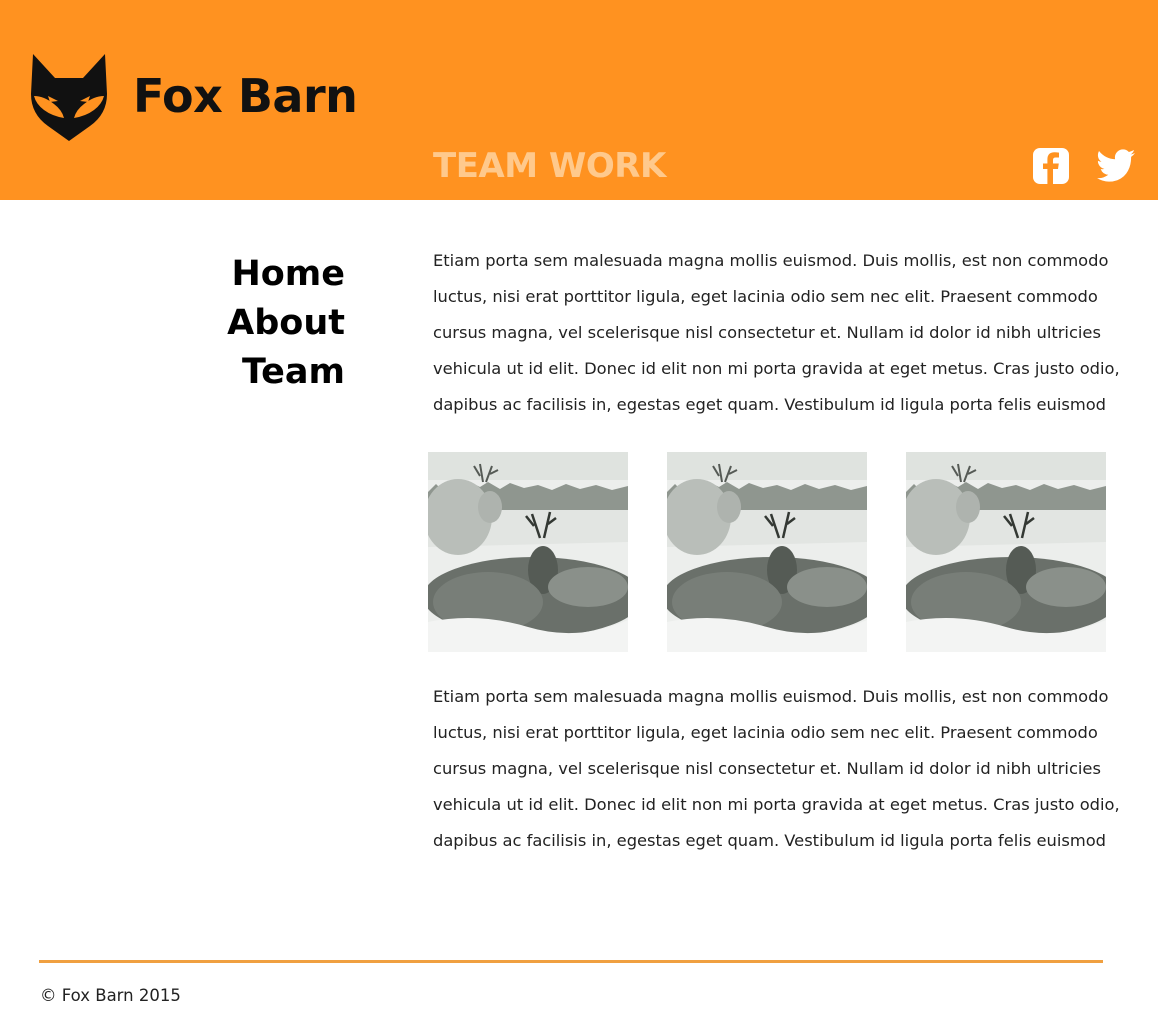  What do you see at coordinates (222, 274) in the screenshot?
I see `nav-item-home: Home` at bounding box center [222, 274].